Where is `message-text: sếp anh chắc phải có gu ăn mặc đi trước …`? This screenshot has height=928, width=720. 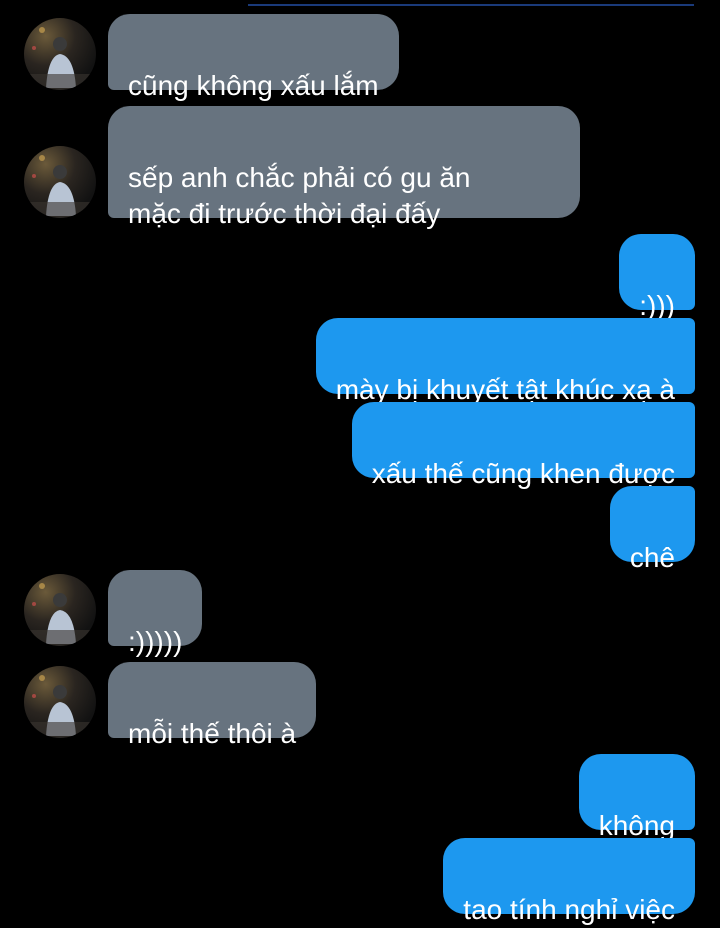 message-text: sếp anh chắc phải có gu ăn mặc đi trước … is located at coordinates (299, 195).